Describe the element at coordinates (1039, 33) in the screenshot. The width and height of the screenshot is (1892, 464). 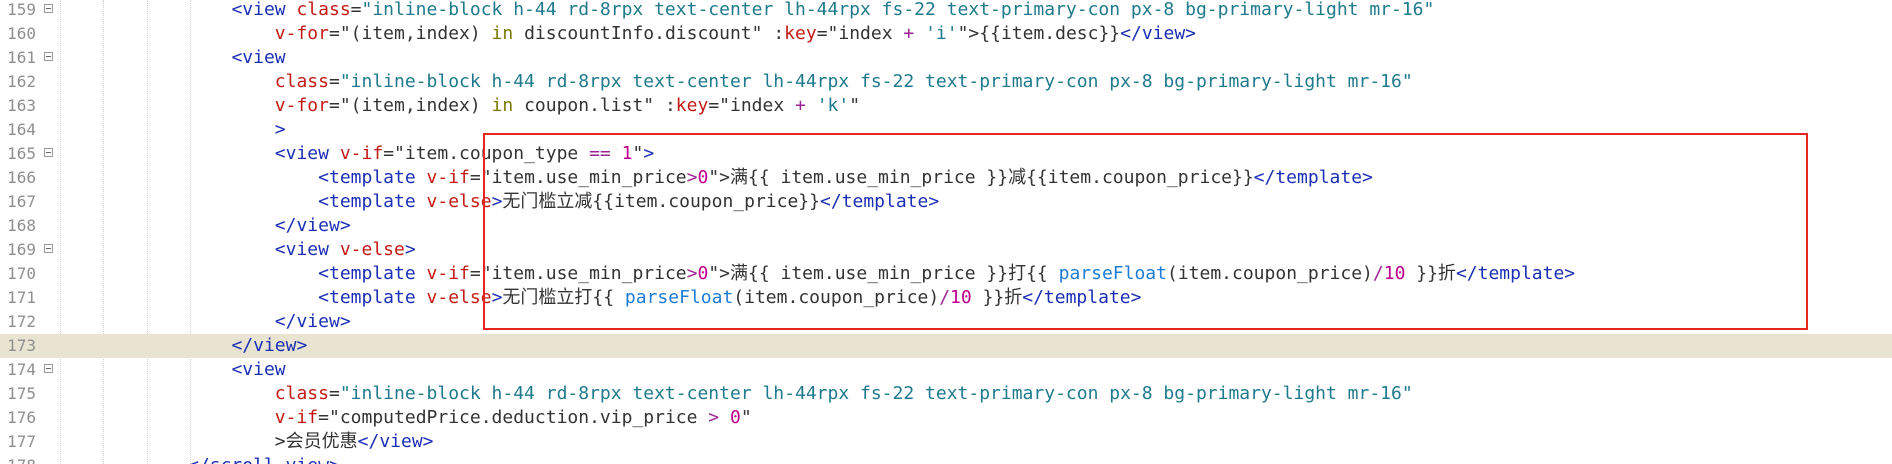
I see `code-token: ">{{item.desc}}` at that location.